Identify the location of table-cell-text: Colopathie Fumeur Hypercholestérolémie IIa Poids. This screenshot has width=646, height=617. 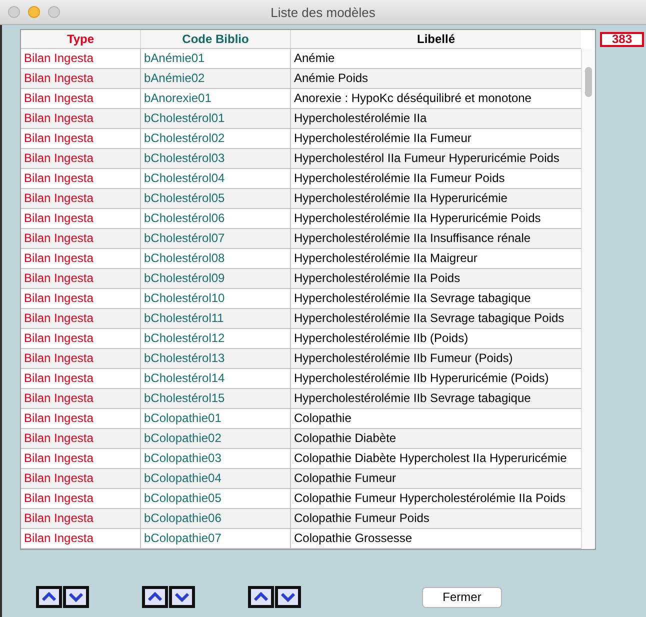
(429, 498).